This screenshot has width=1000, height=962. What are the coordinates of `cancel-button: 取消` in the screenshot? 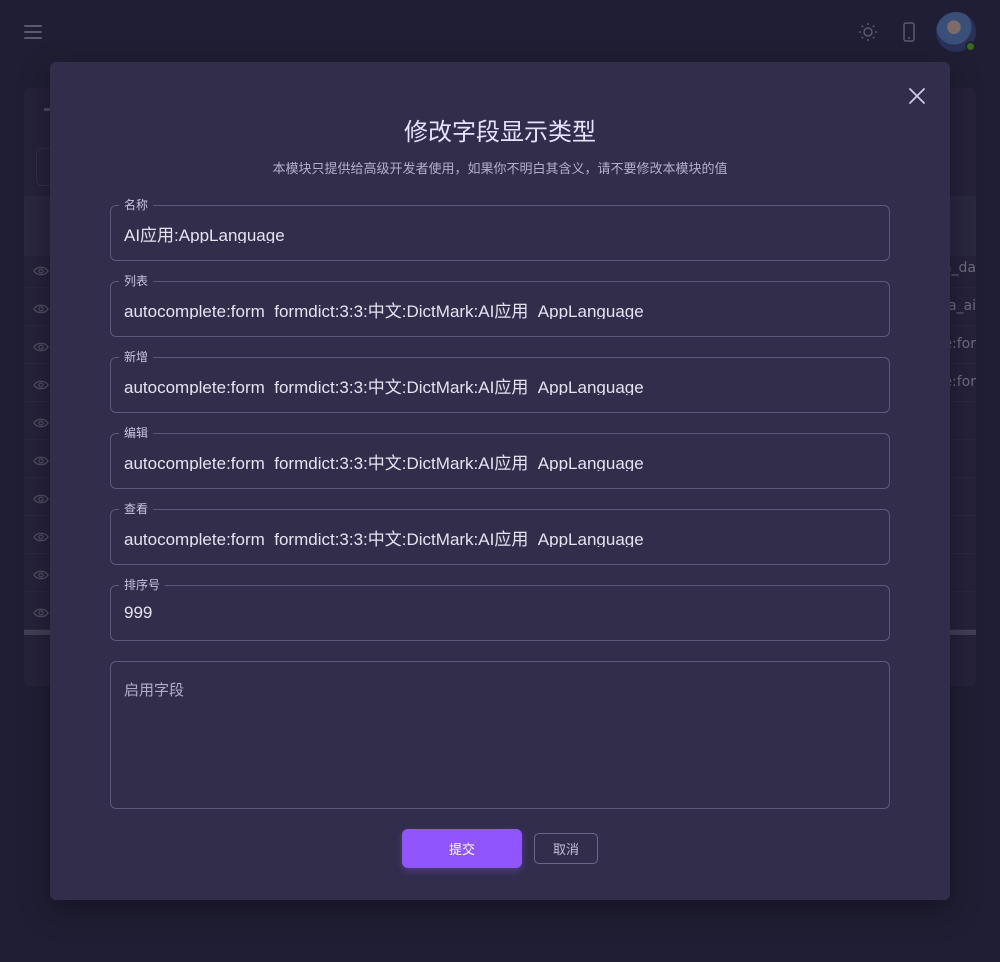 It's located at (566, 848).